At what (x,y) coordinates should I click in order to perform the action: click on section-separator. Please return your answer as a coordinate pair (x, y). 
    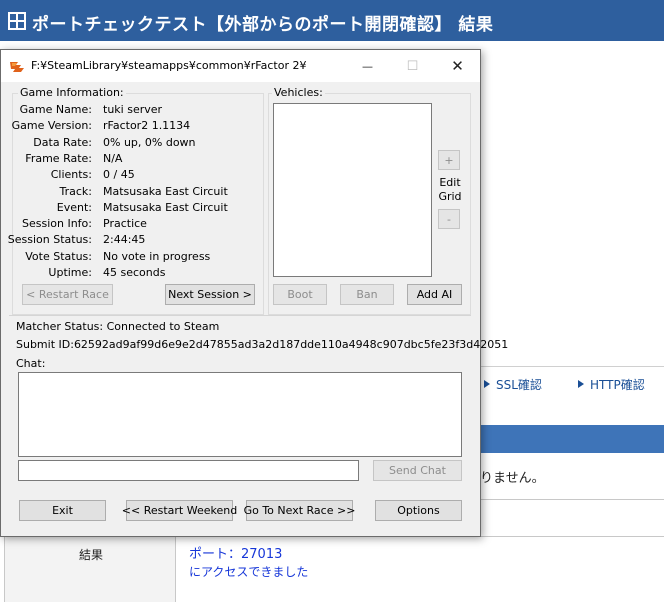
    Looking at the image, I should click on (240, 315).